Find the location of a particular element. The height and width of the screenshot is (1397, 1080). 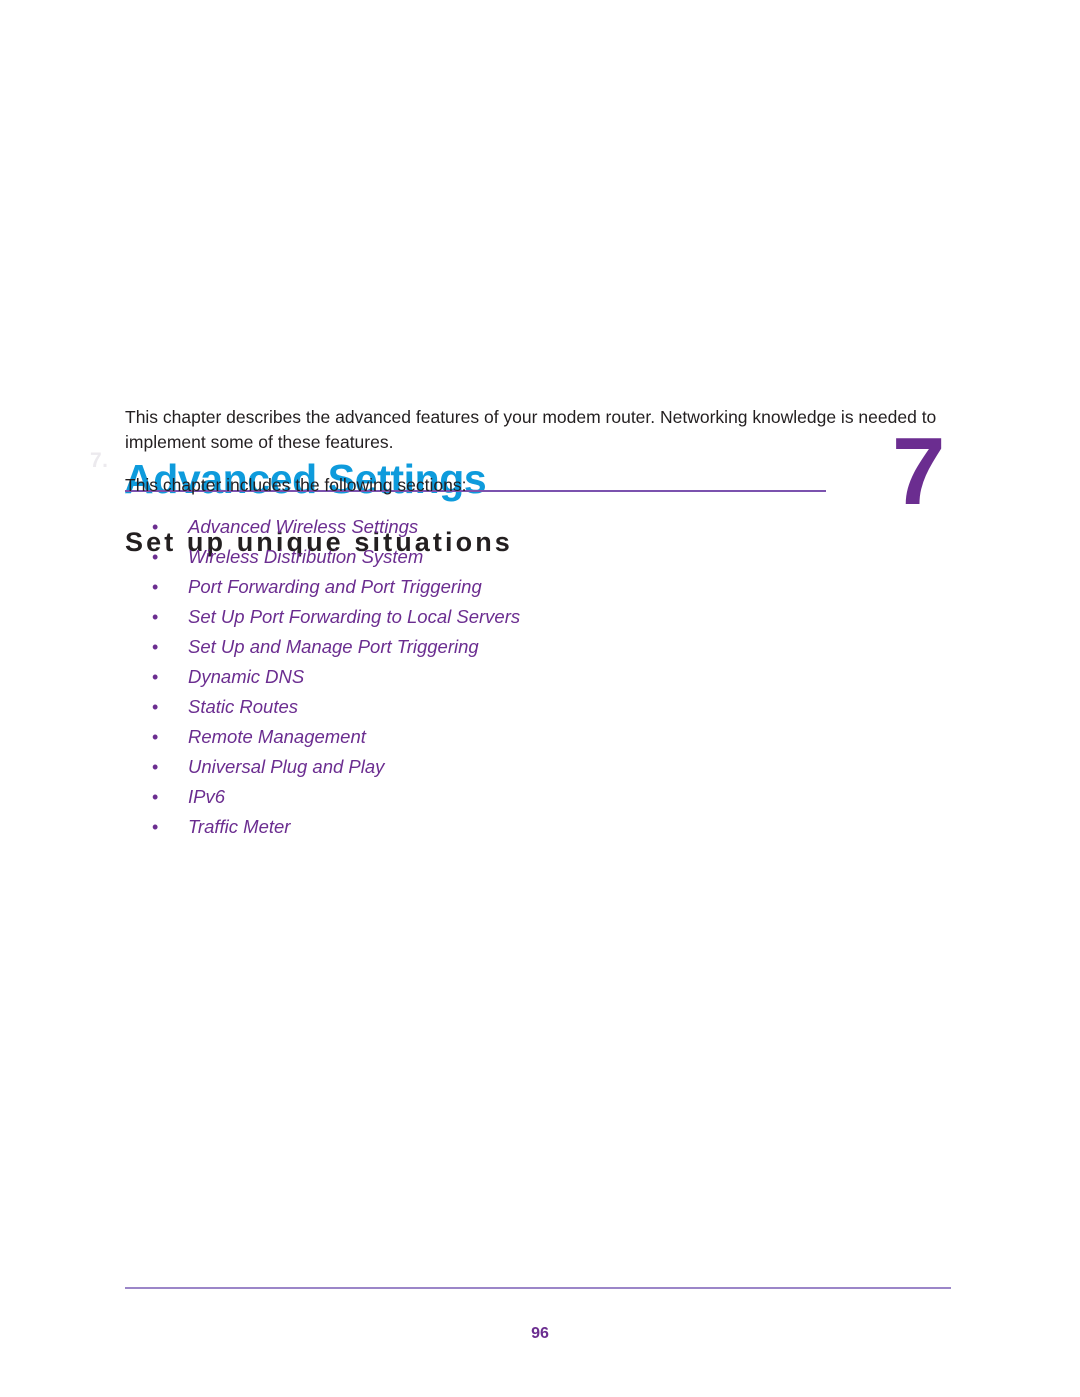

section-link-label: Set Up and Manage Port Triggering is located at coordinates (333, 646).